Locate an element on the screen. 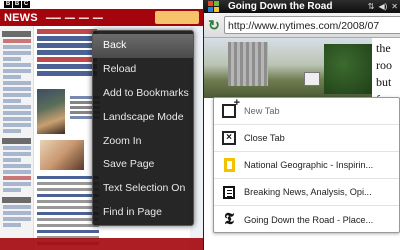 The image size is (400, 250). news-section-title: NEWS is located at coordinates (21, 18).